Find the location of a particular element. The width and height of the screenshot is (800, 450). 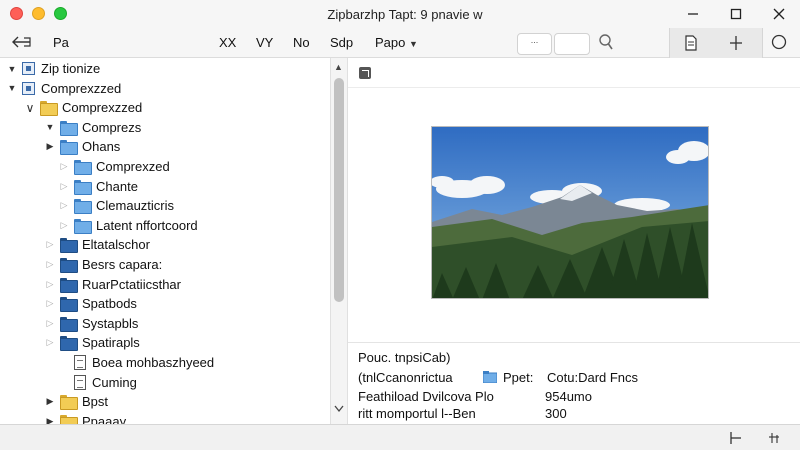

tree-row: ▷ Chante is located at coordinates (98, 186).